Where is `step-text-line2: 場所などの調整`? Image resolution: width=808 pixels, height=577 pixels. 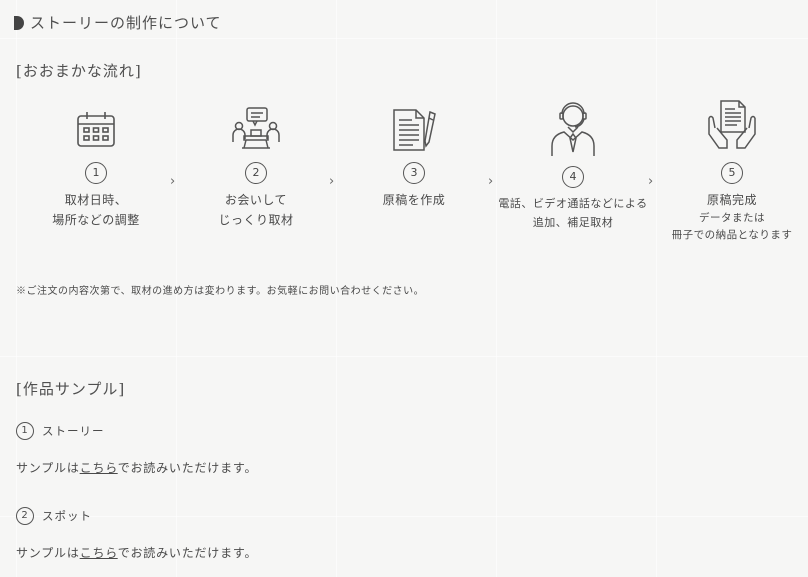 step-text-line2: 場所などの調整 is located at coordinates (96, 220).